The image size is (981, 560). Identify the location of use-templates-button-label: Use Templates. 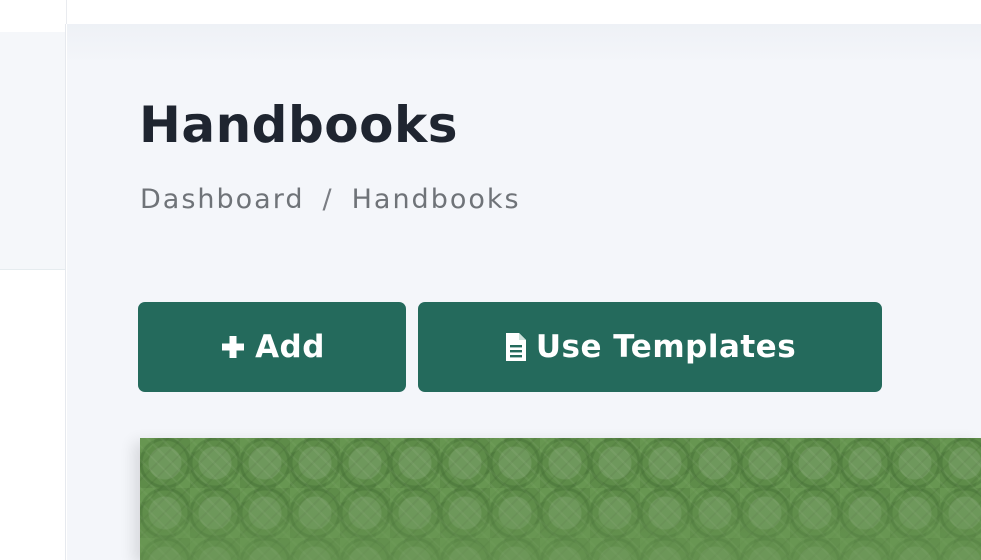
(666, 347).